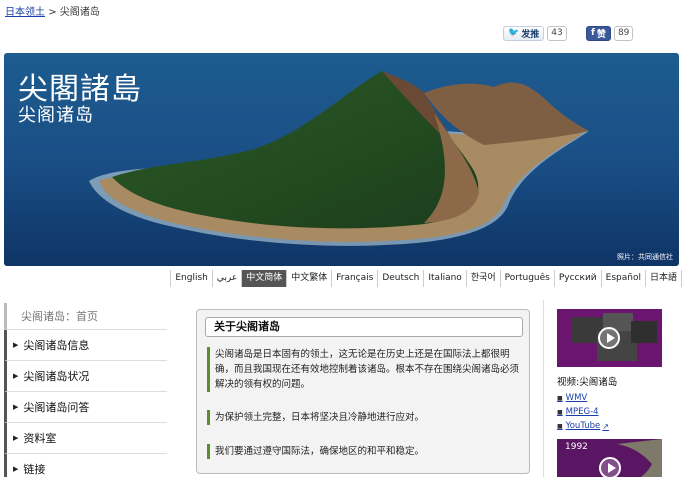 The height and width of the screenshot is (477, 690). What do you see at coordinates (557, 33) in the screenshot?
I see `weibo-share-count: 43` at bounding box center [557, 33].